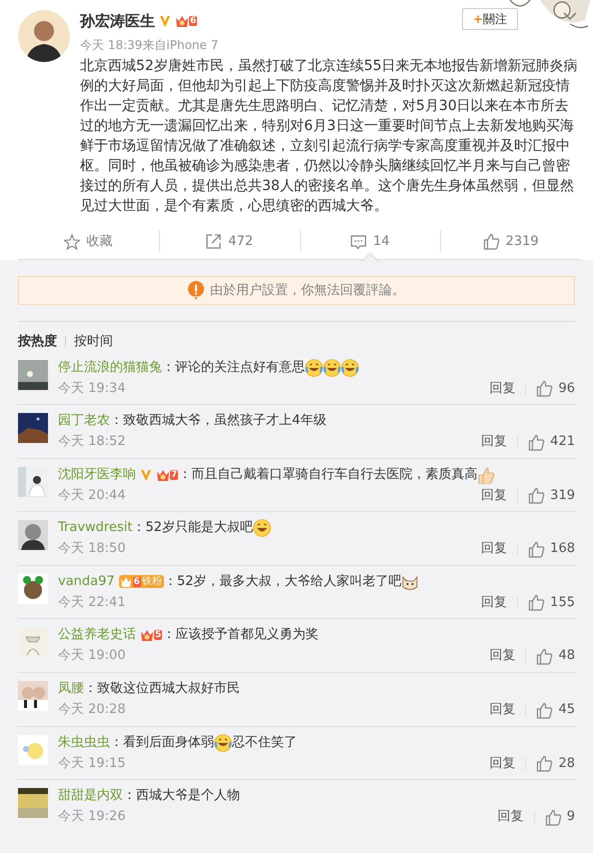 This screenshot has width=593, height=853. Describe the element at coordinates (213, 241) in the screenshot. I see `share-icon` at that location.